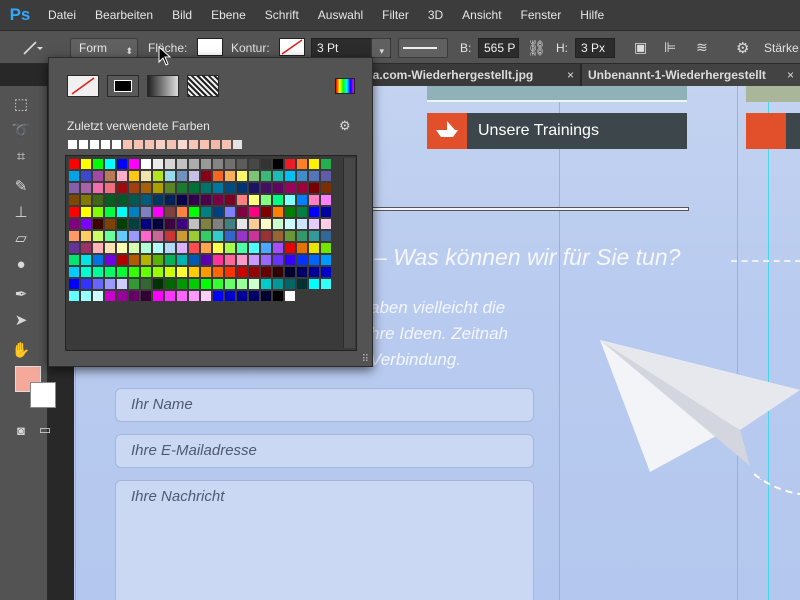 The image size is (800, 600). Describe the element at coordinates (340, 15) in the screenshot. I see `menu-select: Auswahl` at that location.